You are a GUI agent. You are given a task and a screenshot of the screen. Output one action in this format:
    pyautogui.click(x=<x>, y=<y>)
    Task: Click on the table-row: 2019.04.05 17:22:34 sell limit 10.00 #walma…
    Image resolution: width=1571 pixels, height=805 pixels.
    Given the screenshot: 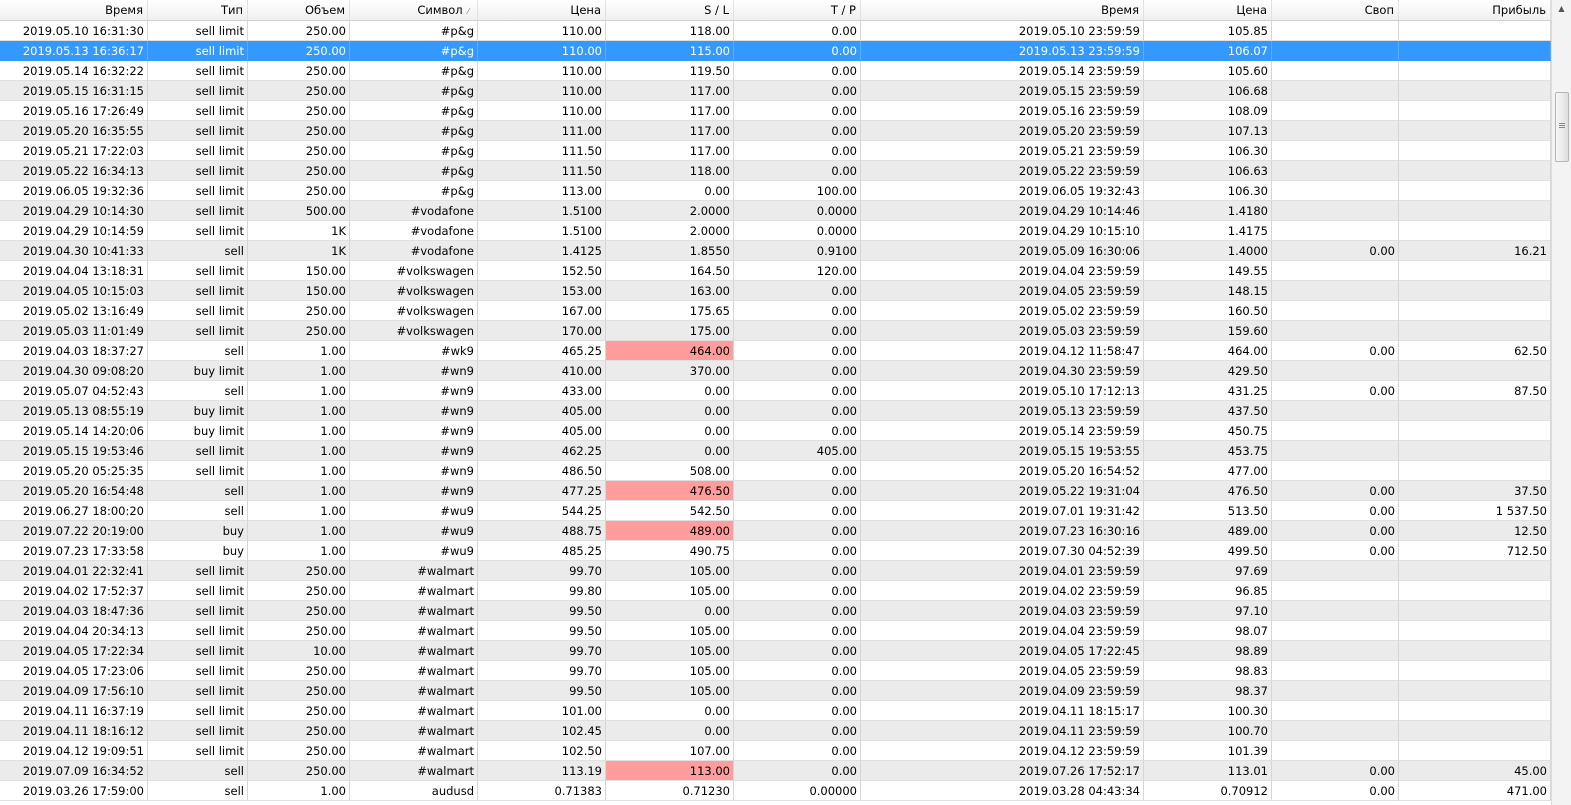 What is the action you would take?
    pyautogui.click(x=775, y=651)
    